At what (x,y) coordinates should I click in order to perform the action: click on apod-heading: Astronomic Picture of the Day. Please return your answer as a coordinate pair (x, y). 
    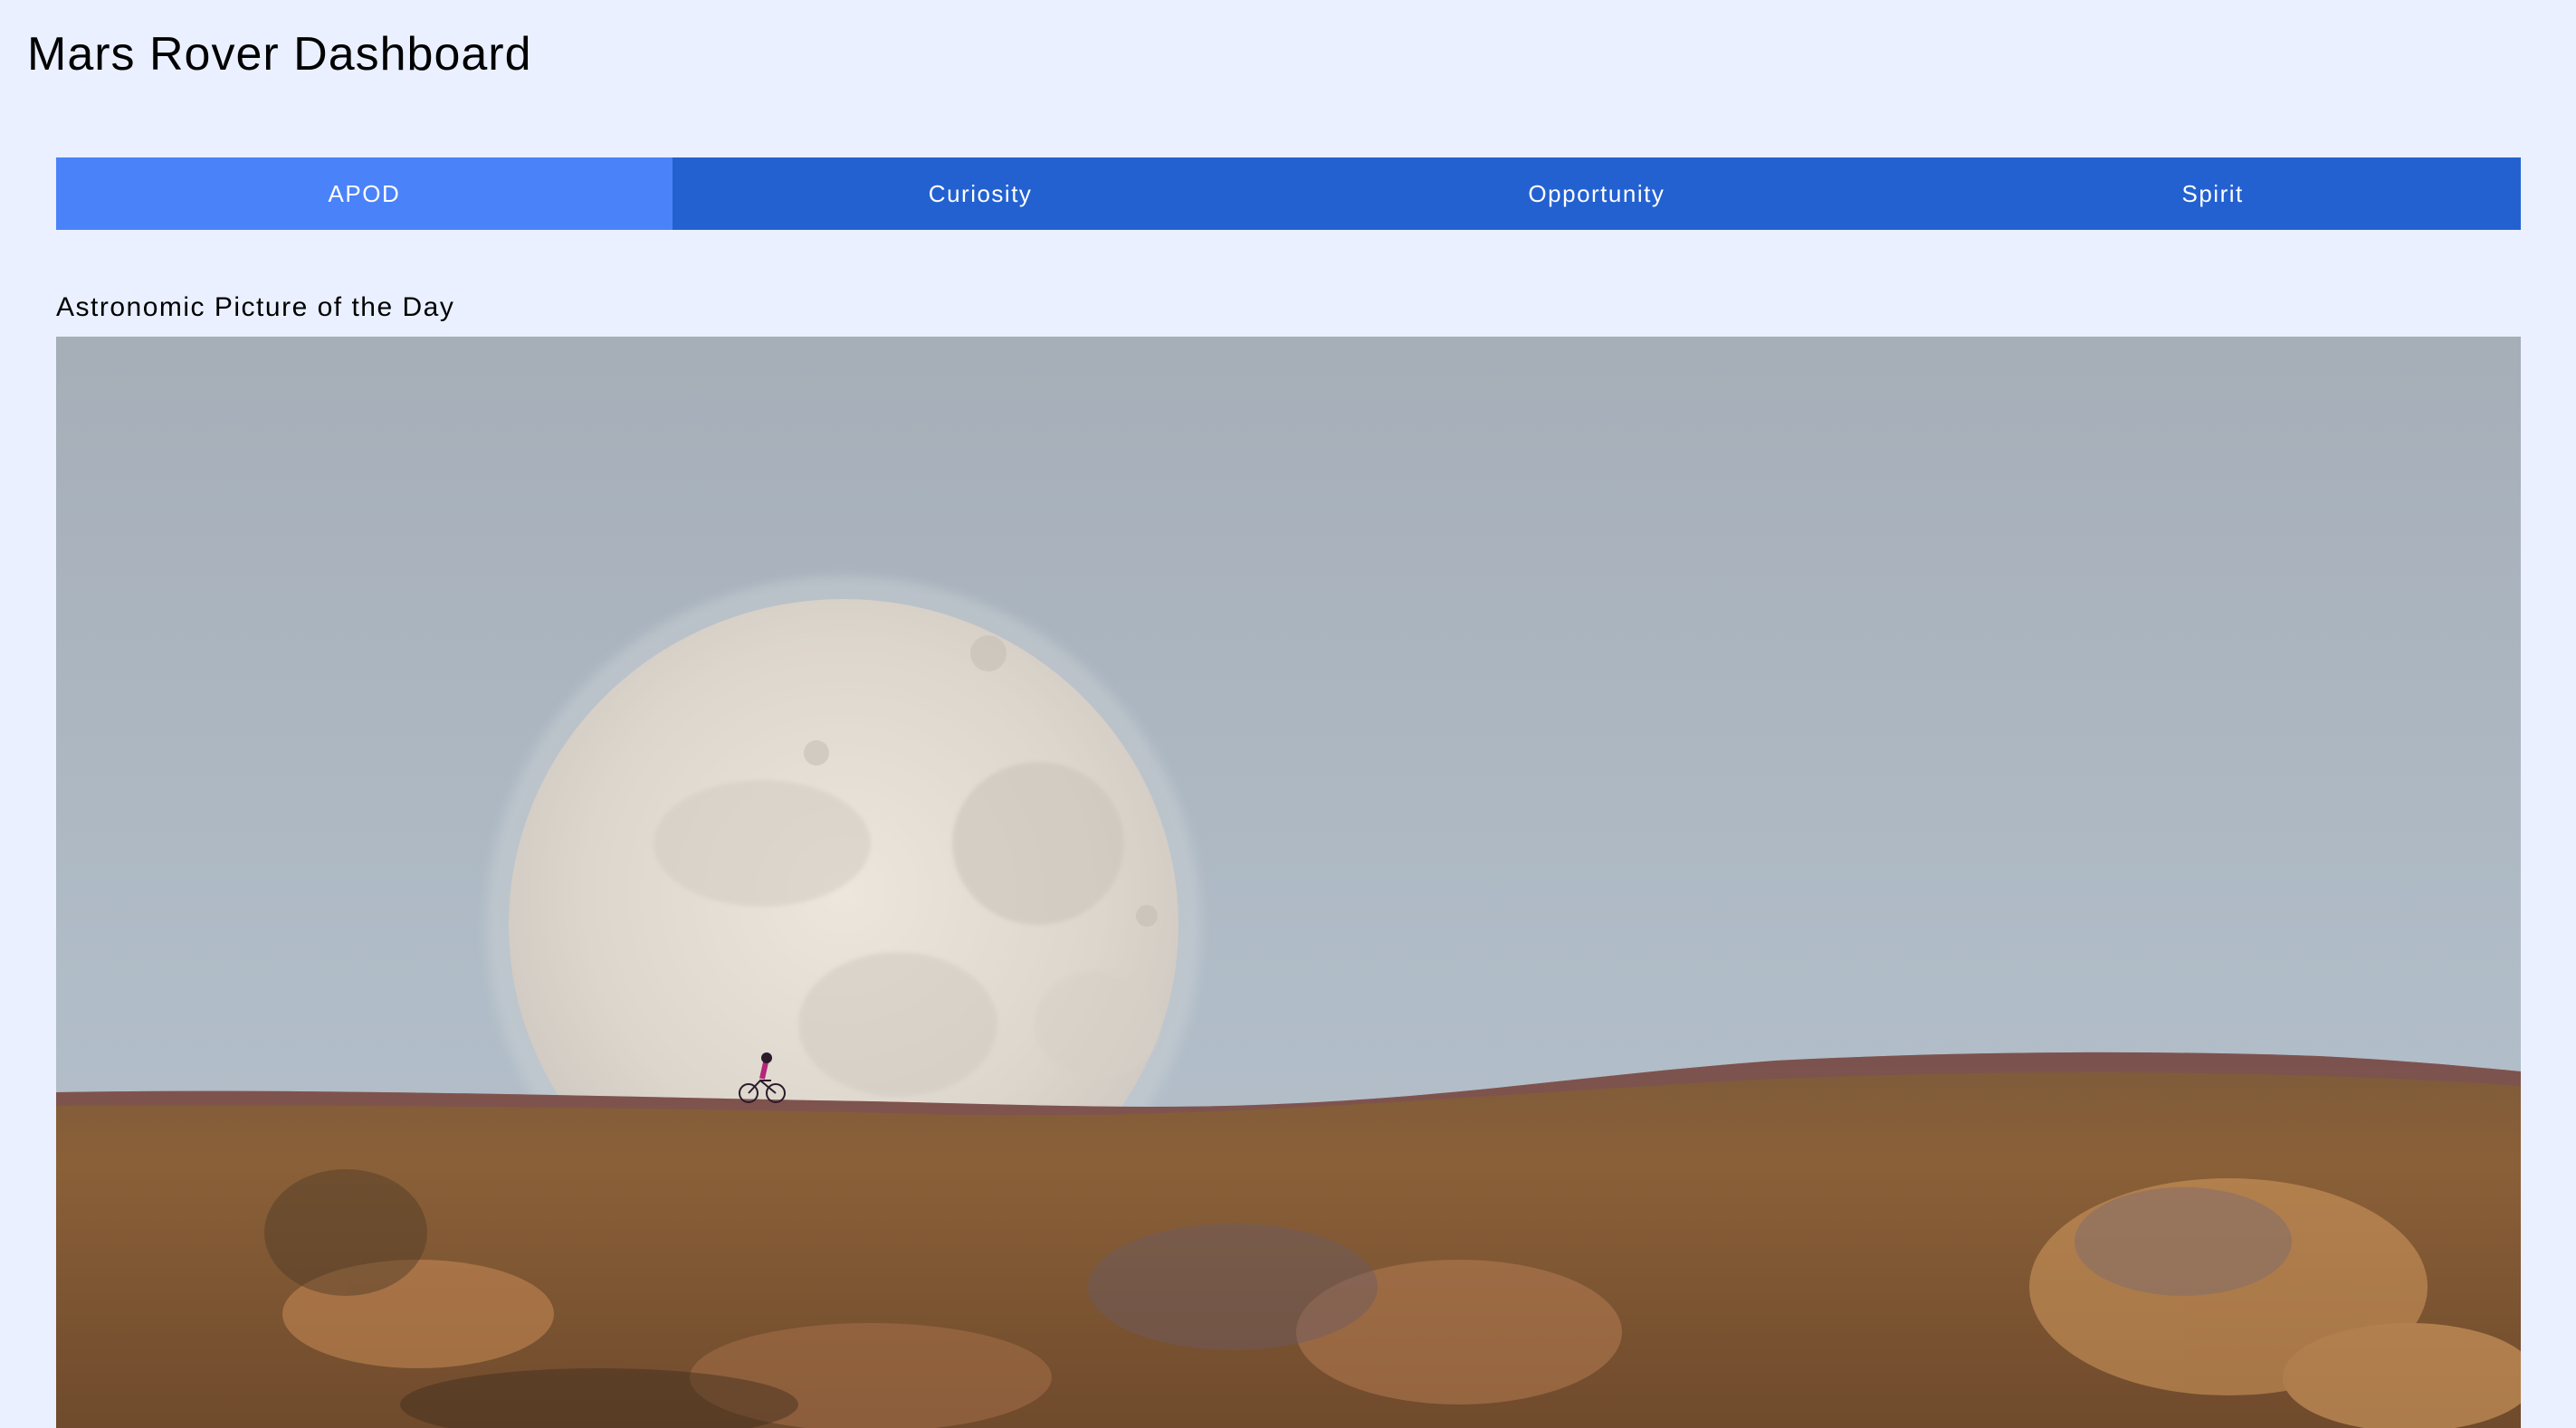
    Looking at the image, I should click on (256, 307).